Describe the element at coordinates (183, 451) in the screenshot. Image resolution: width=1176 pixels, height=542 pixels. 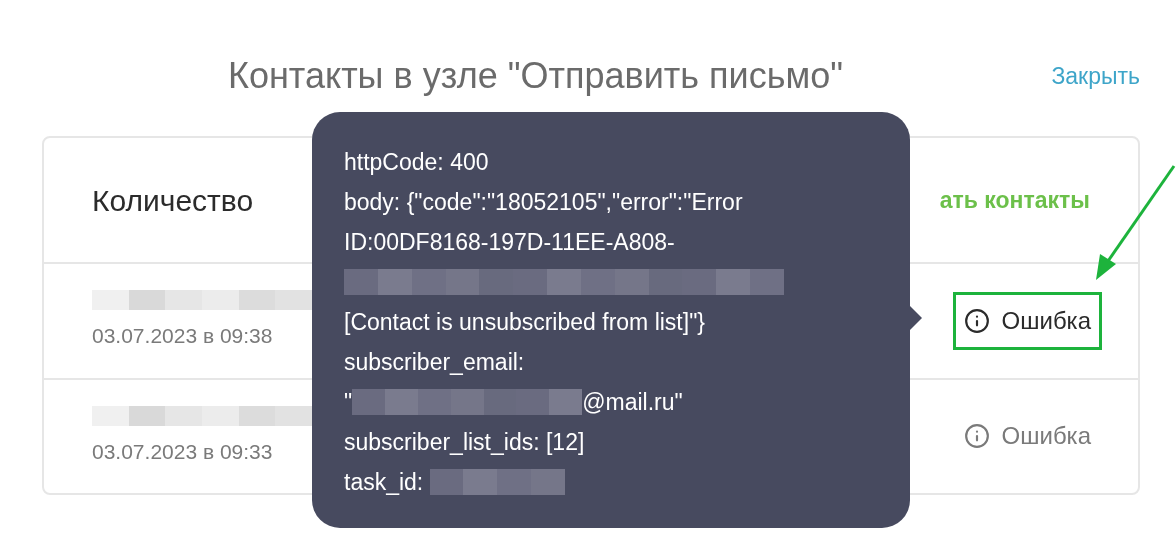
I see `contact-date: 03.07.2023 в 09:33` at that location.